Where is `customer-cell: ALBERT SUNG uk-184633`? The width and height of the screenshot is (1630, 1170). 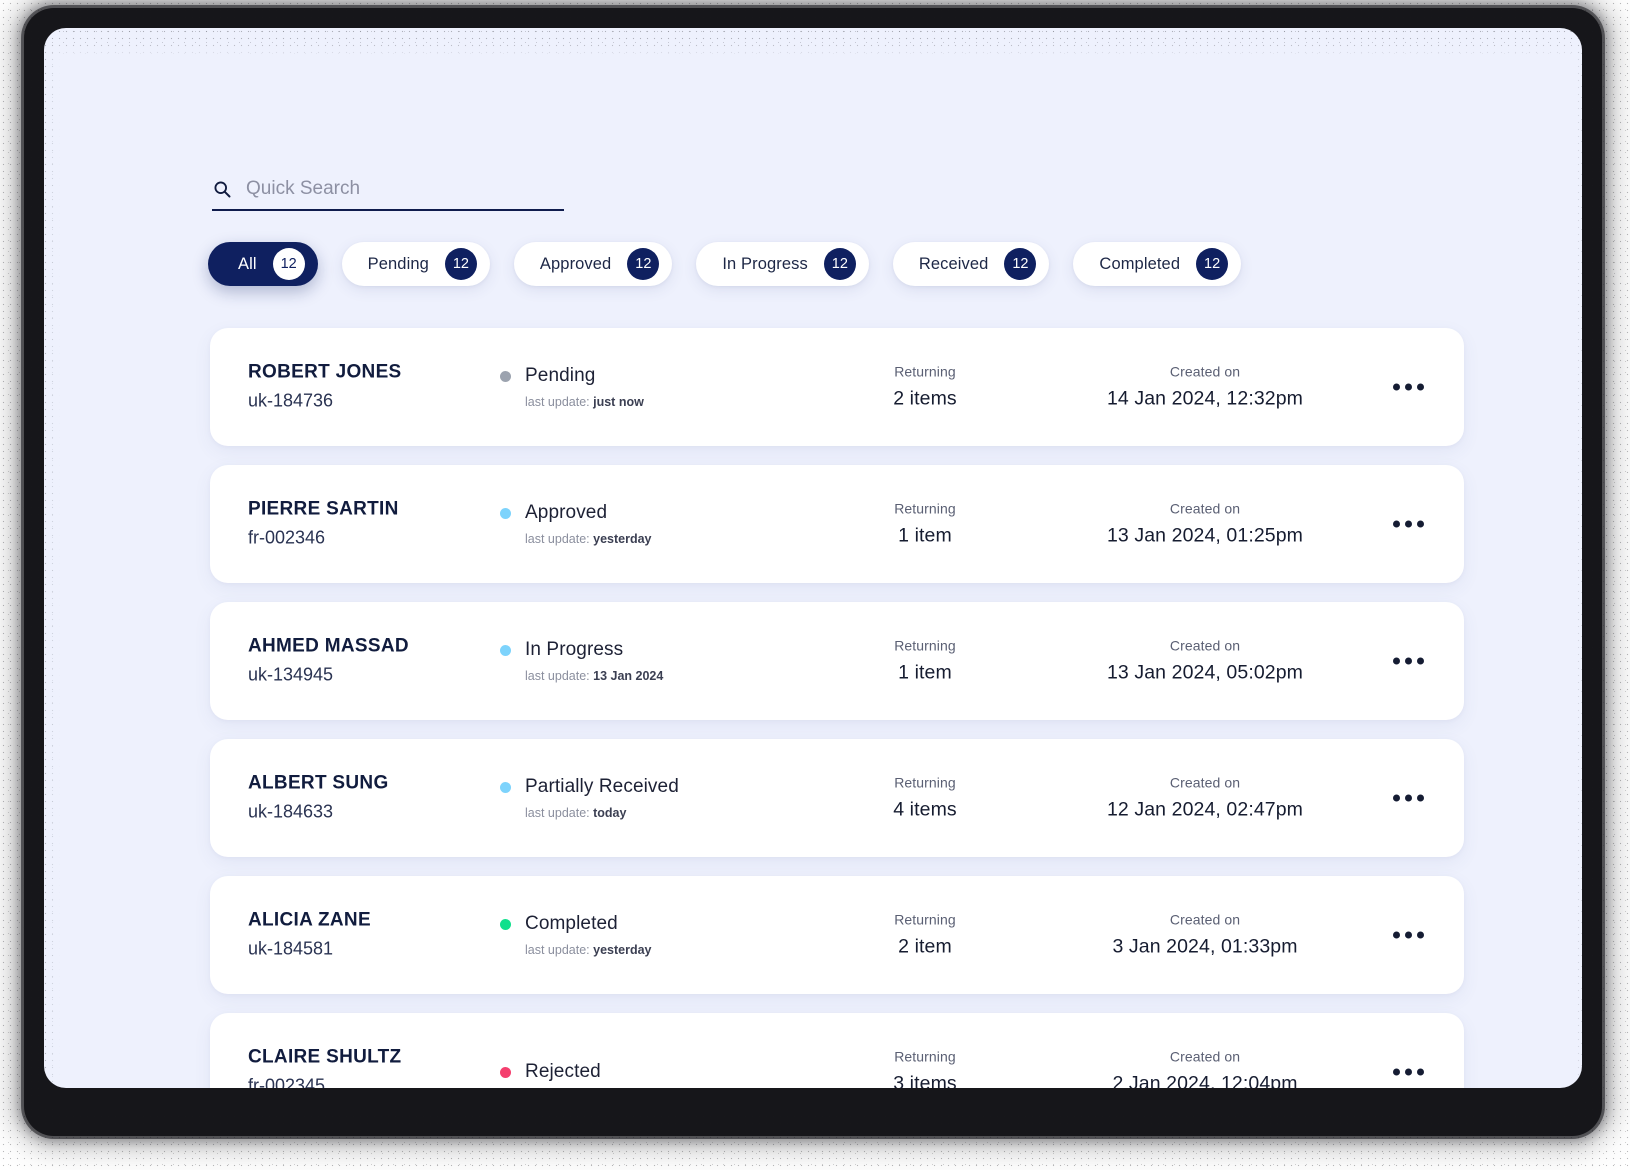
customer-cell: ALBERT SUNG uk-184633 is located at coordinates (318, 798).